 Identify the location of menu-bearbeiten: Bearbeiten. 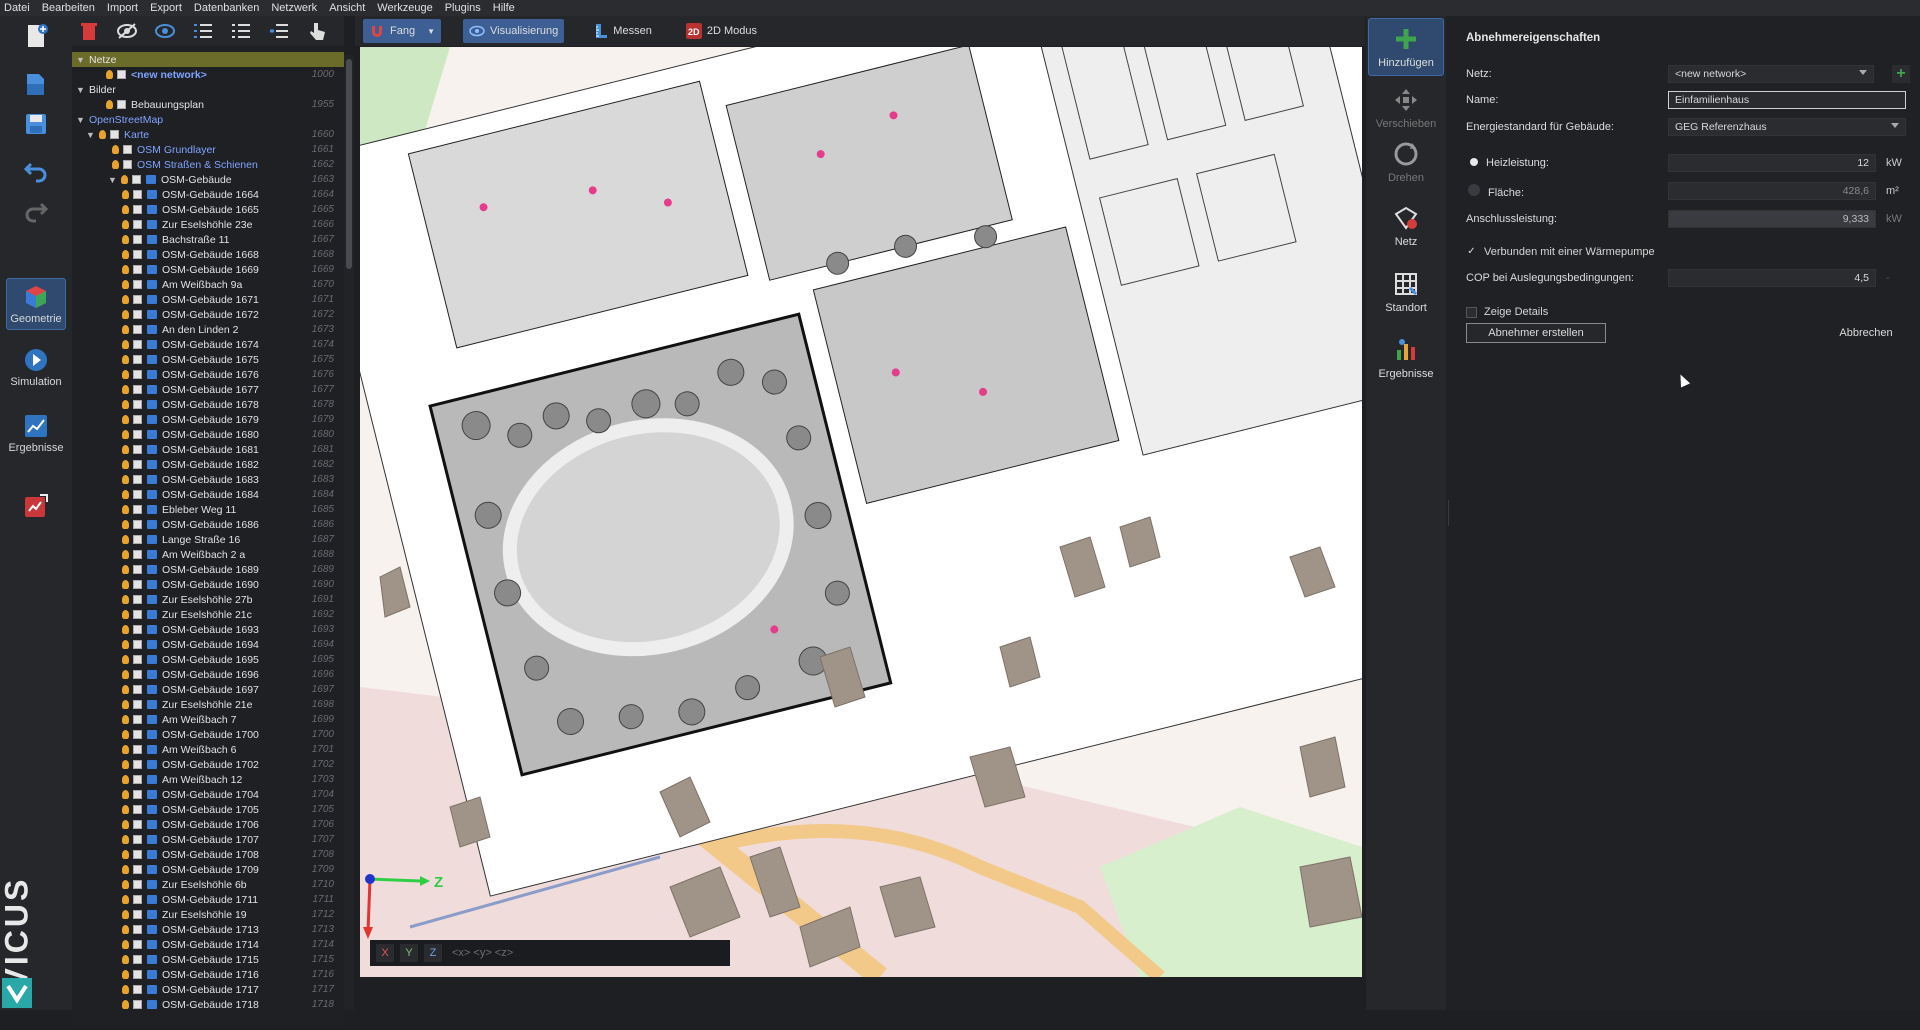
(68, 8).